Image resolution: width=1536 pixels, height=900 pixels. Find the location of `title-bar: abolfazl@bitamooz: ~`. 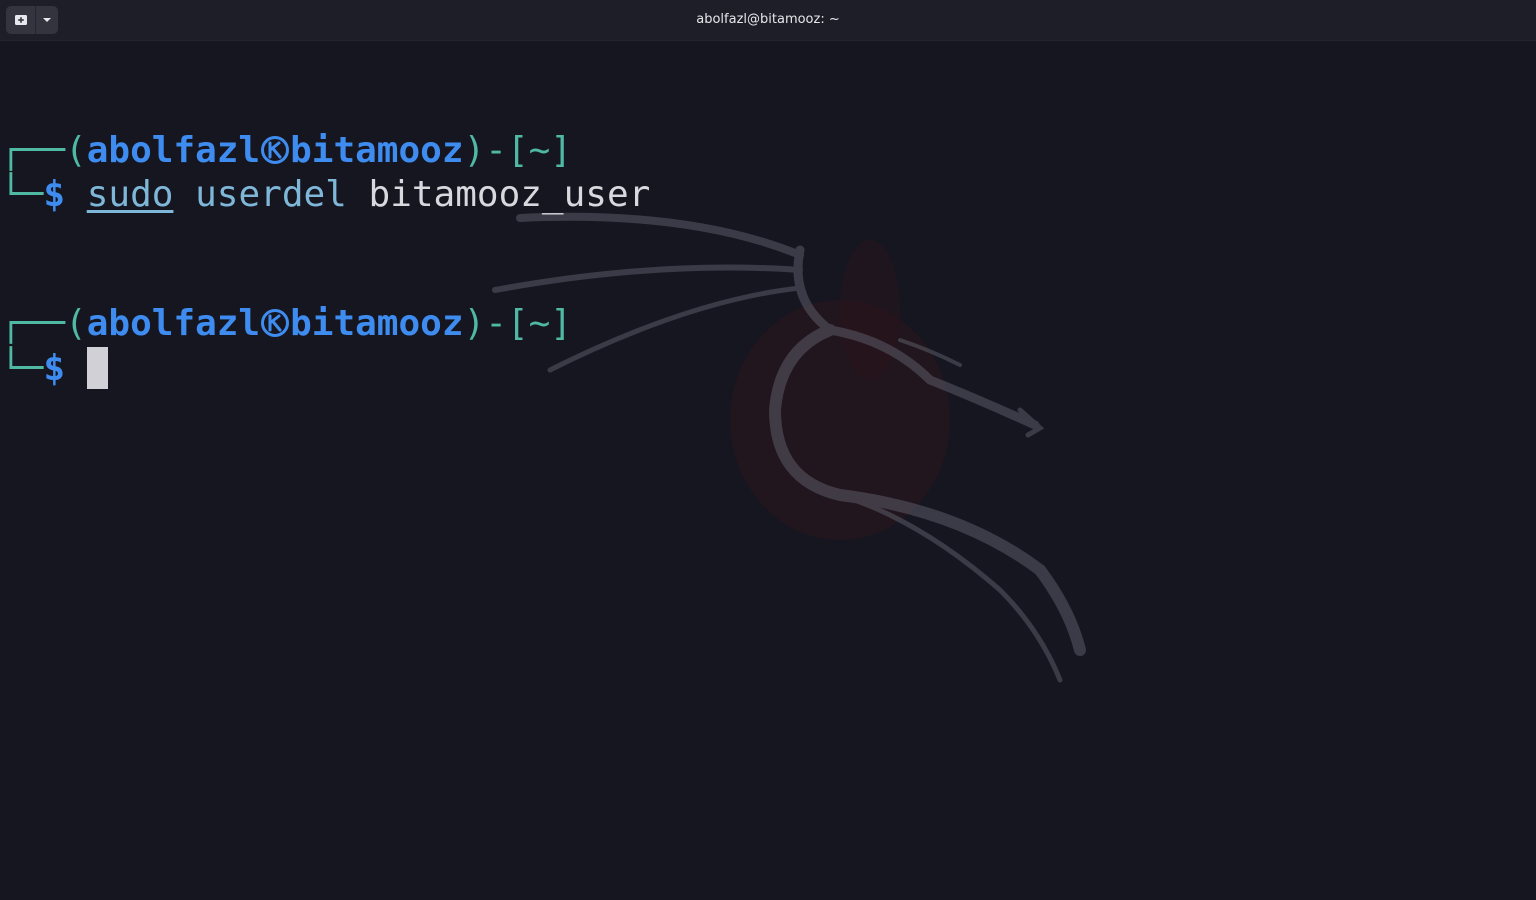

title-bar: abolfazl@bitamooz: ~ is located at coordinates (768, 20).